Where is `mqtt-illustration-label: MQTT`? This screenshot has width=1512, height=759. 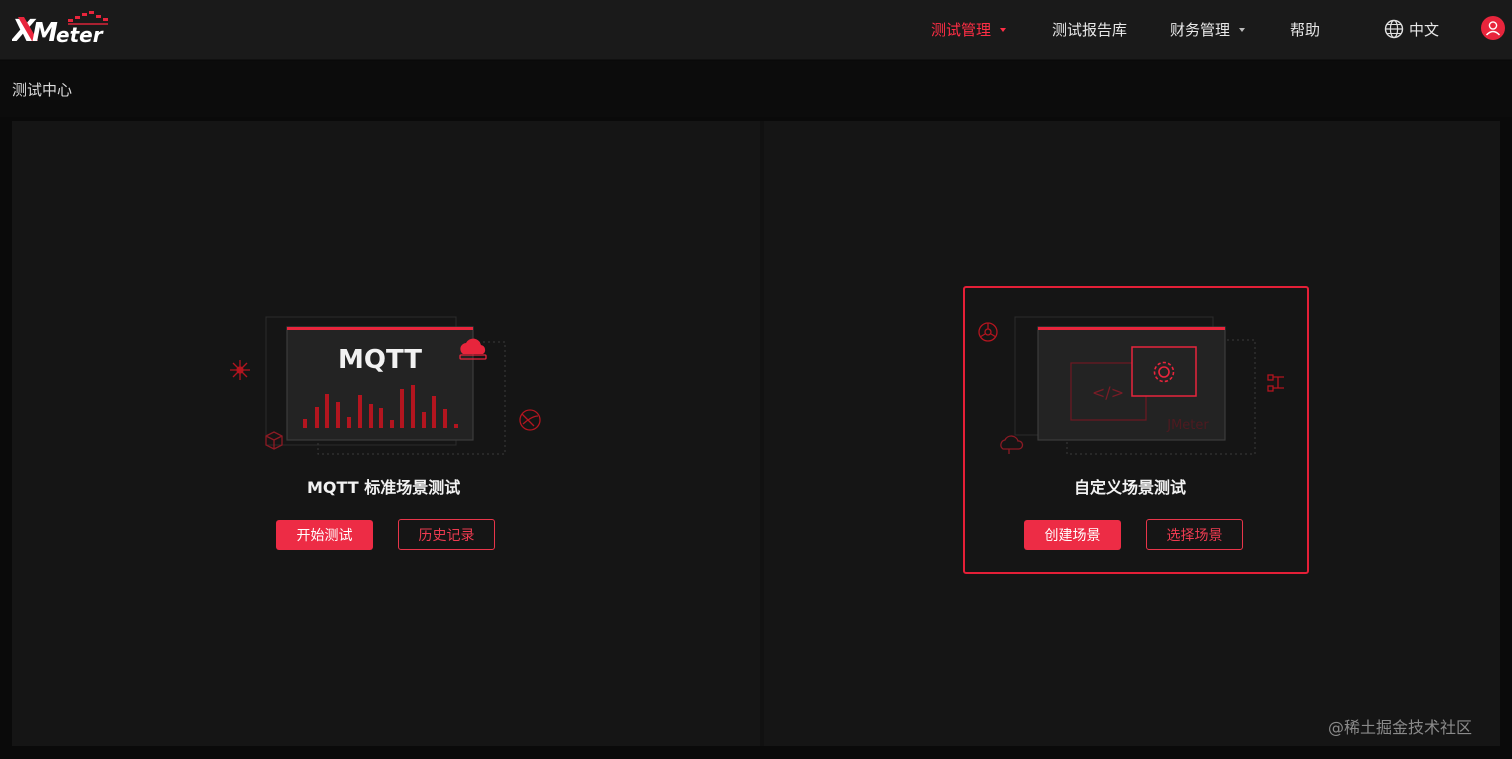
mqtt-illustration-label: MQTT is located at coordinates (380, 360).